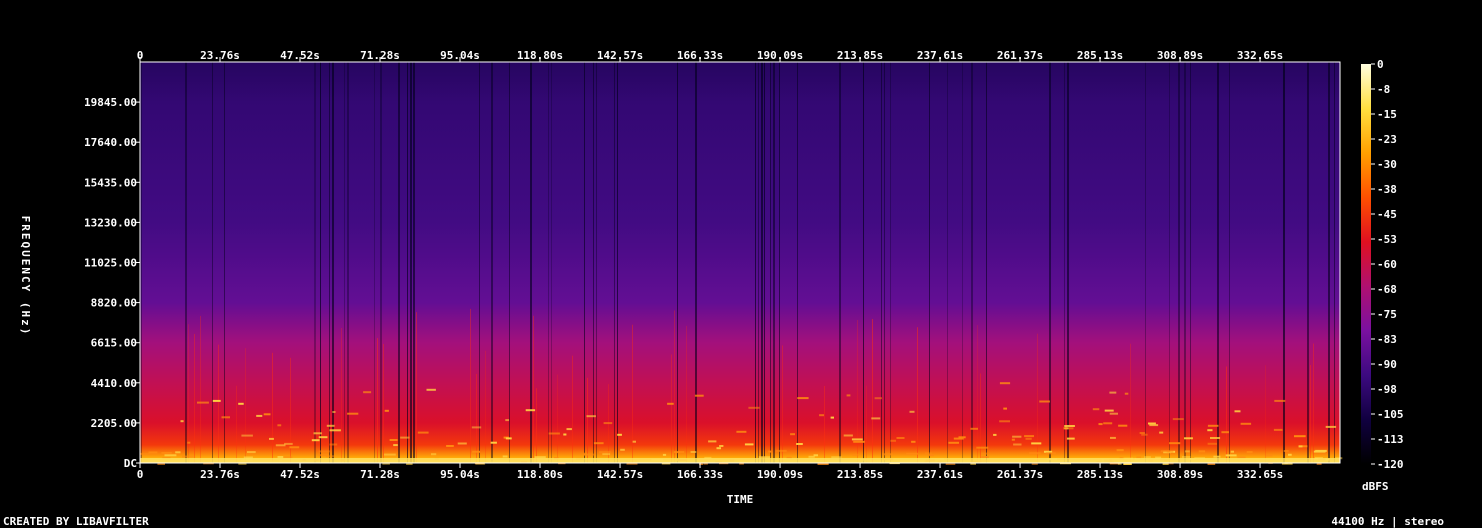 This screenshot has height=528, width=1482. I want to click on x-tick-label: 213.85s, so click(860, 55).